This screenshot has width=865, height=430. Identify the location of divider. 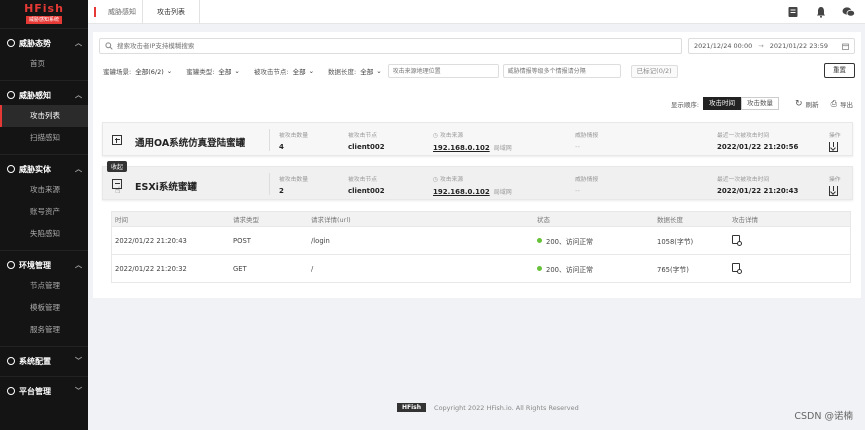
(269, 184).